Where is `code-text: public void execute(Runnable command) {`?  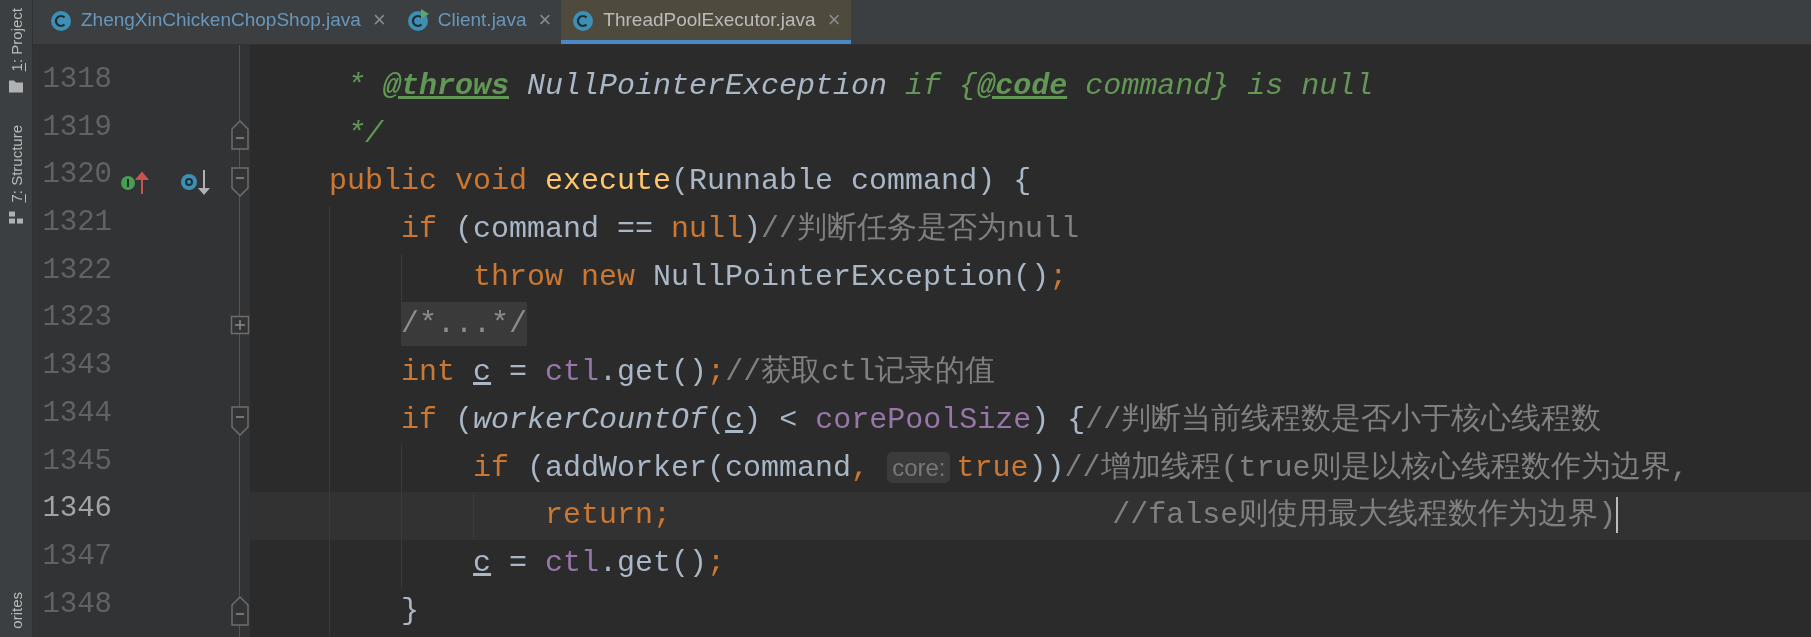
code-text: public void execute(Runnable command) { is located at coordinates (680, 181).